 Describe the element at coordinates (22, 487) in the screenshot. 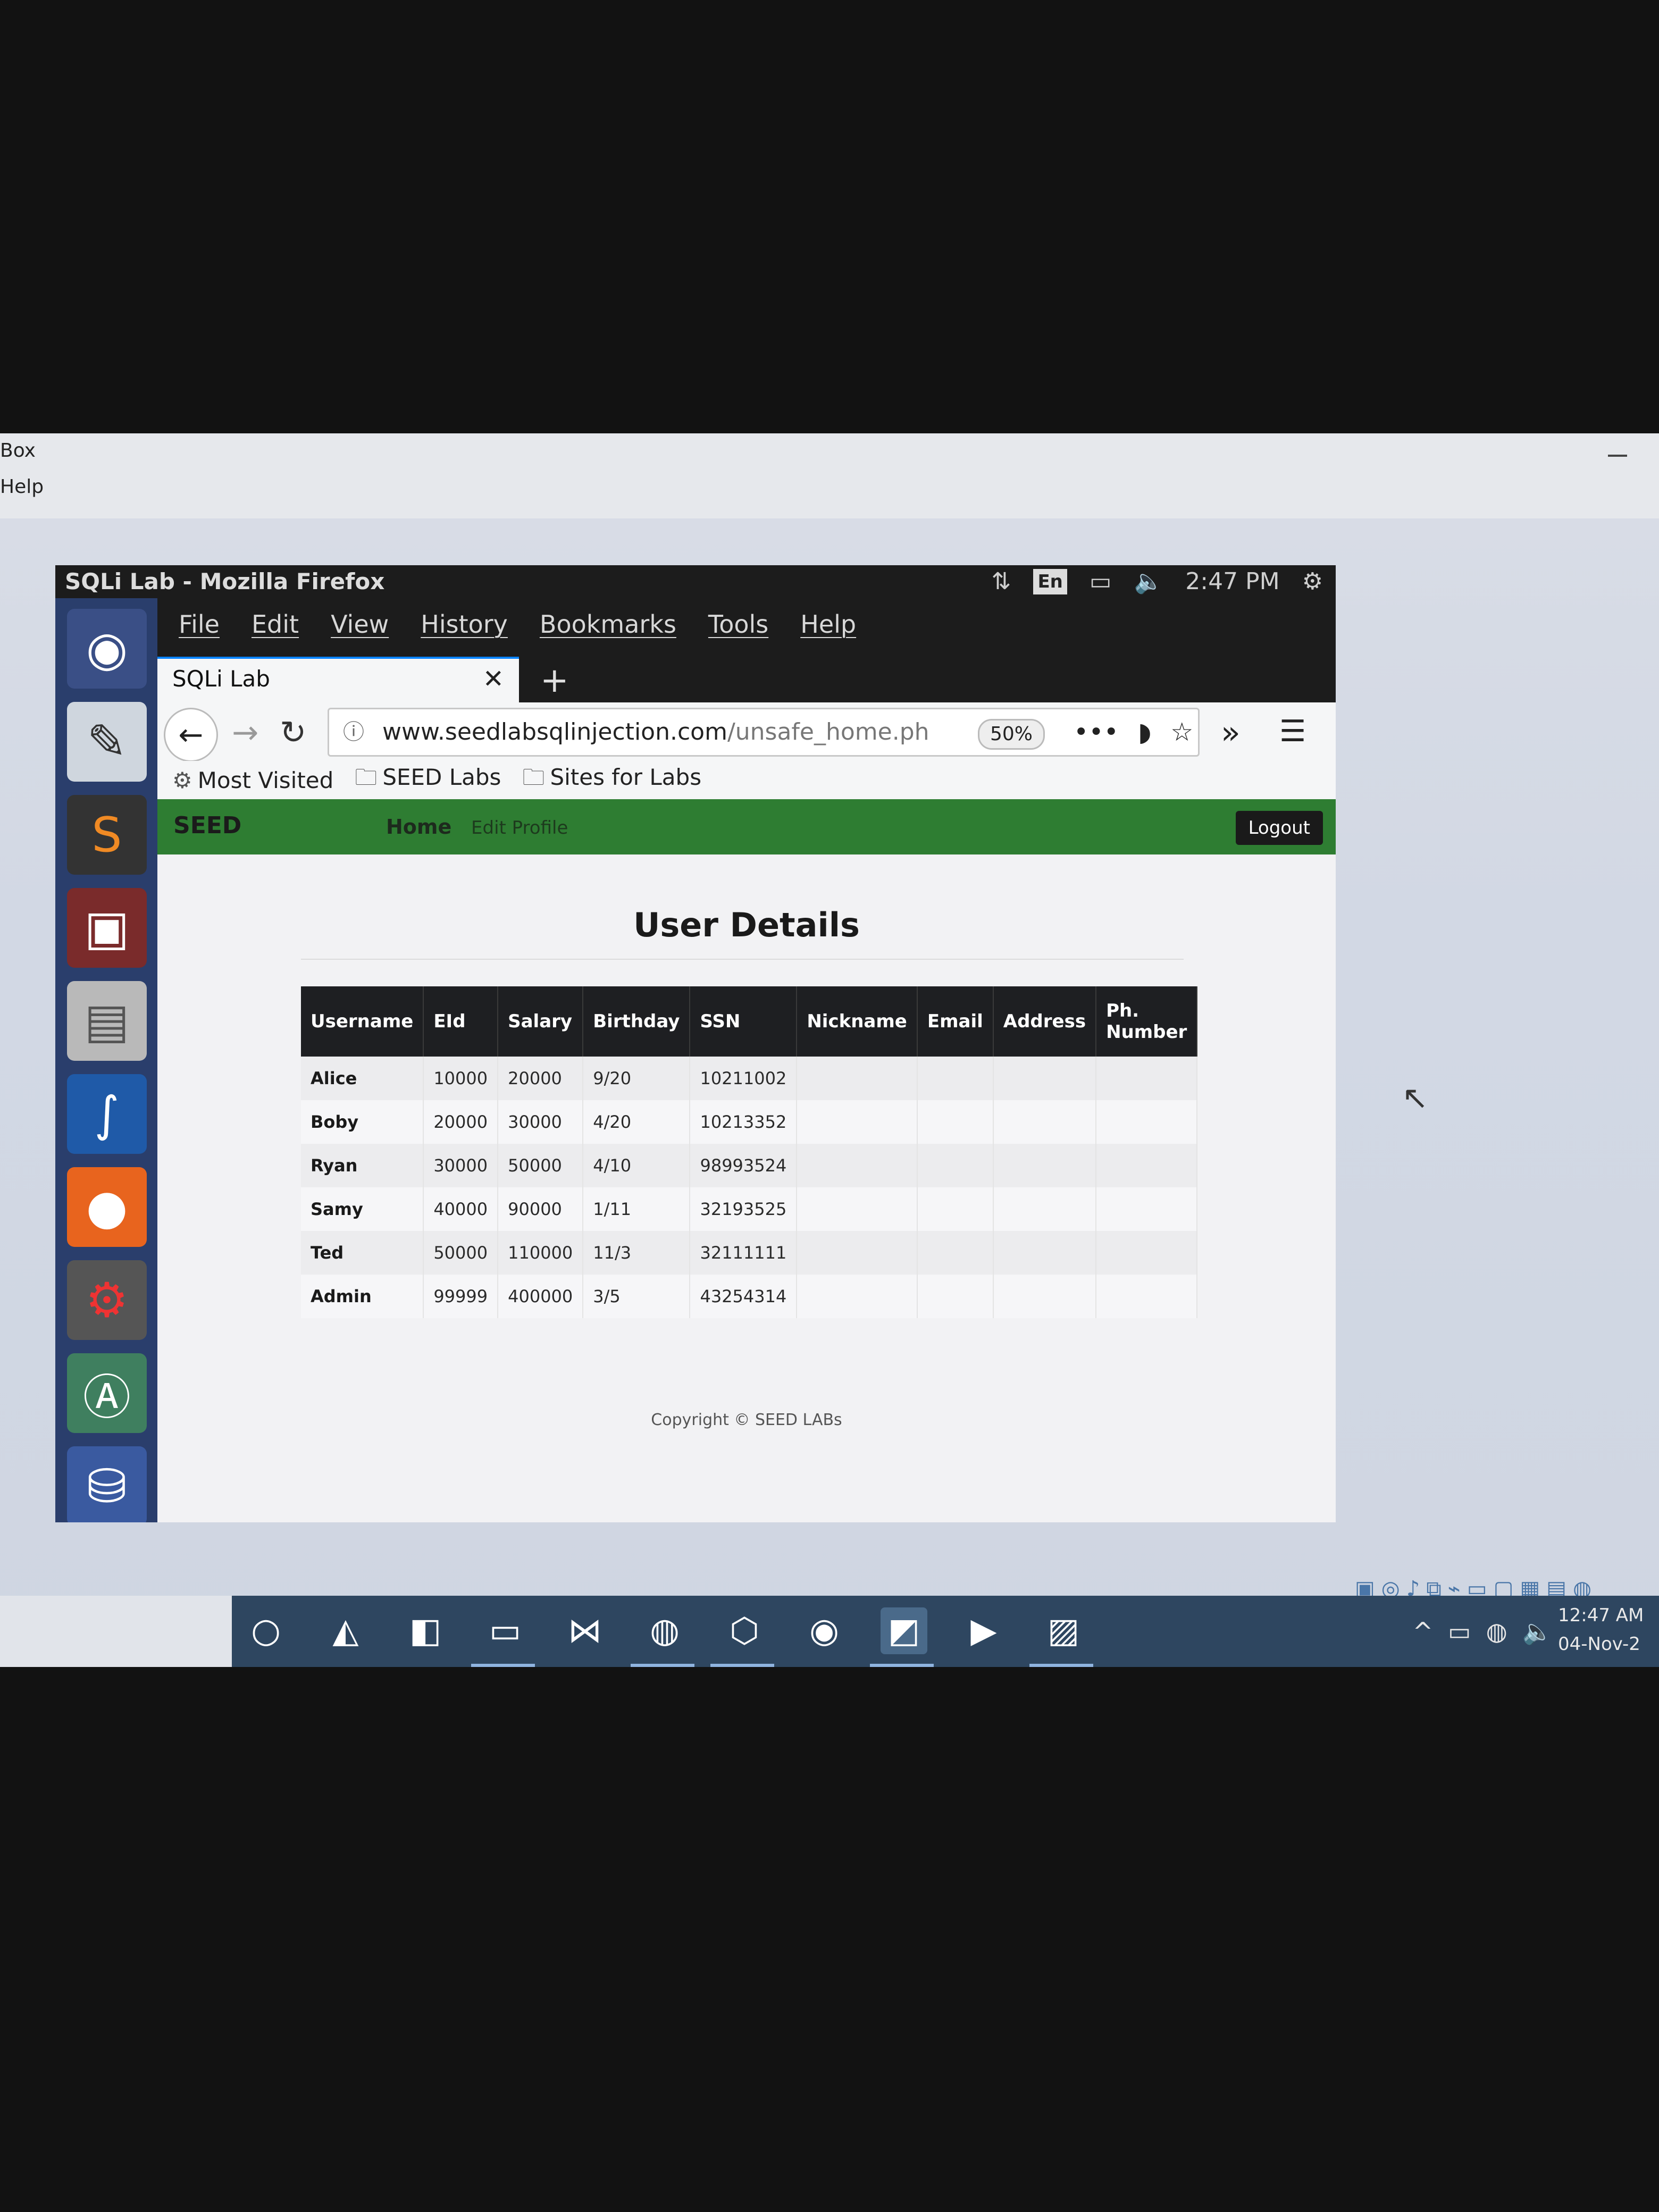

I see `host-menu-item: Help` at that location.